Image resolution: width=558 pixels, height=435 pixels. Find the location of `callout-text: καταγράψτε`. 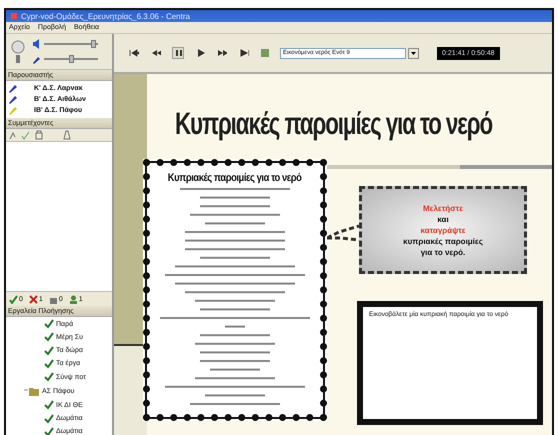

callout-text: καταγράψτε is located at coordinates (443, 230).